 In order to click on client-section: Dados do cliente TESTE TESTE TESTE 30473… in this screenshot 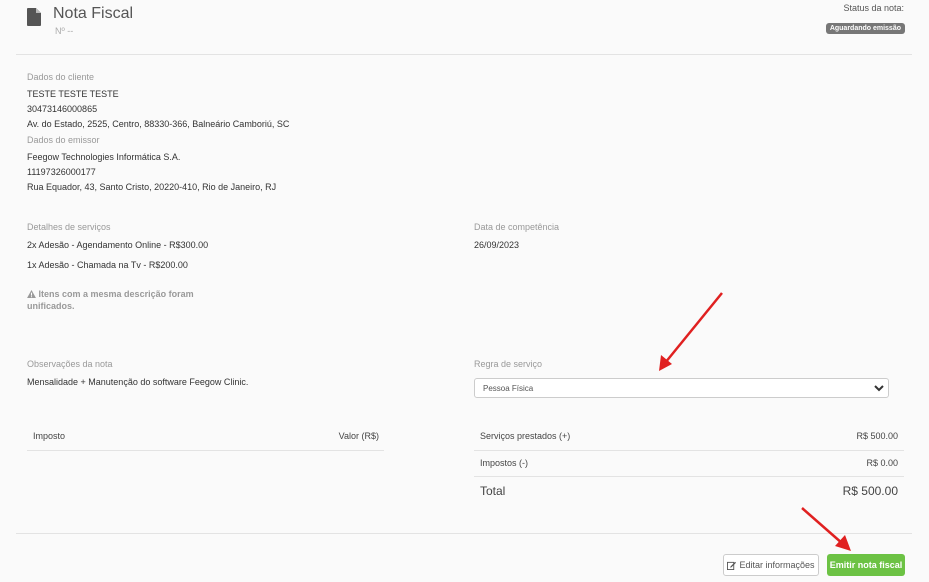, I will do `click(158, 102)`.